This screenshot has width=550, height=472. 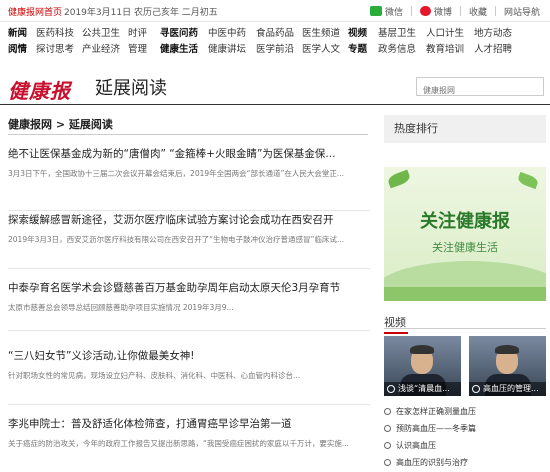 What do you see at coordinates (325, 34) in the screenshot?
I see `nav-item: 医生频道` at bounding box center [325, 34].